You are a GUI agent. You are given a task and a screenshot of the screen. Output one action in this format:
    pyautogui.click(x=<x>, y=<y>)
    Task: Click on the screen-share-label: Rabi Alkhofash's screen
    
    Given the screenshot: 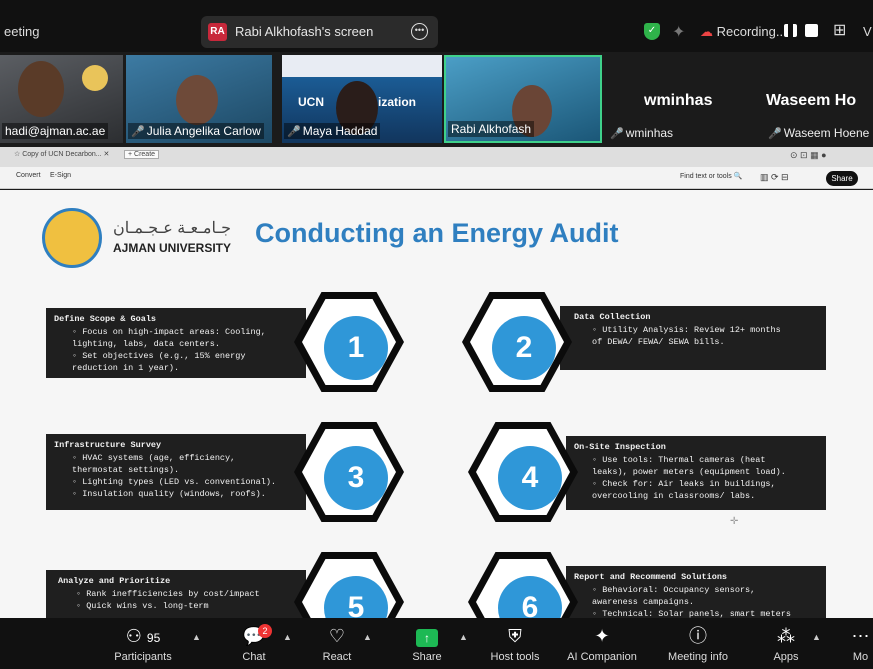 What is the action you would take?
    pyautogui.click(x=304, y=31)
    